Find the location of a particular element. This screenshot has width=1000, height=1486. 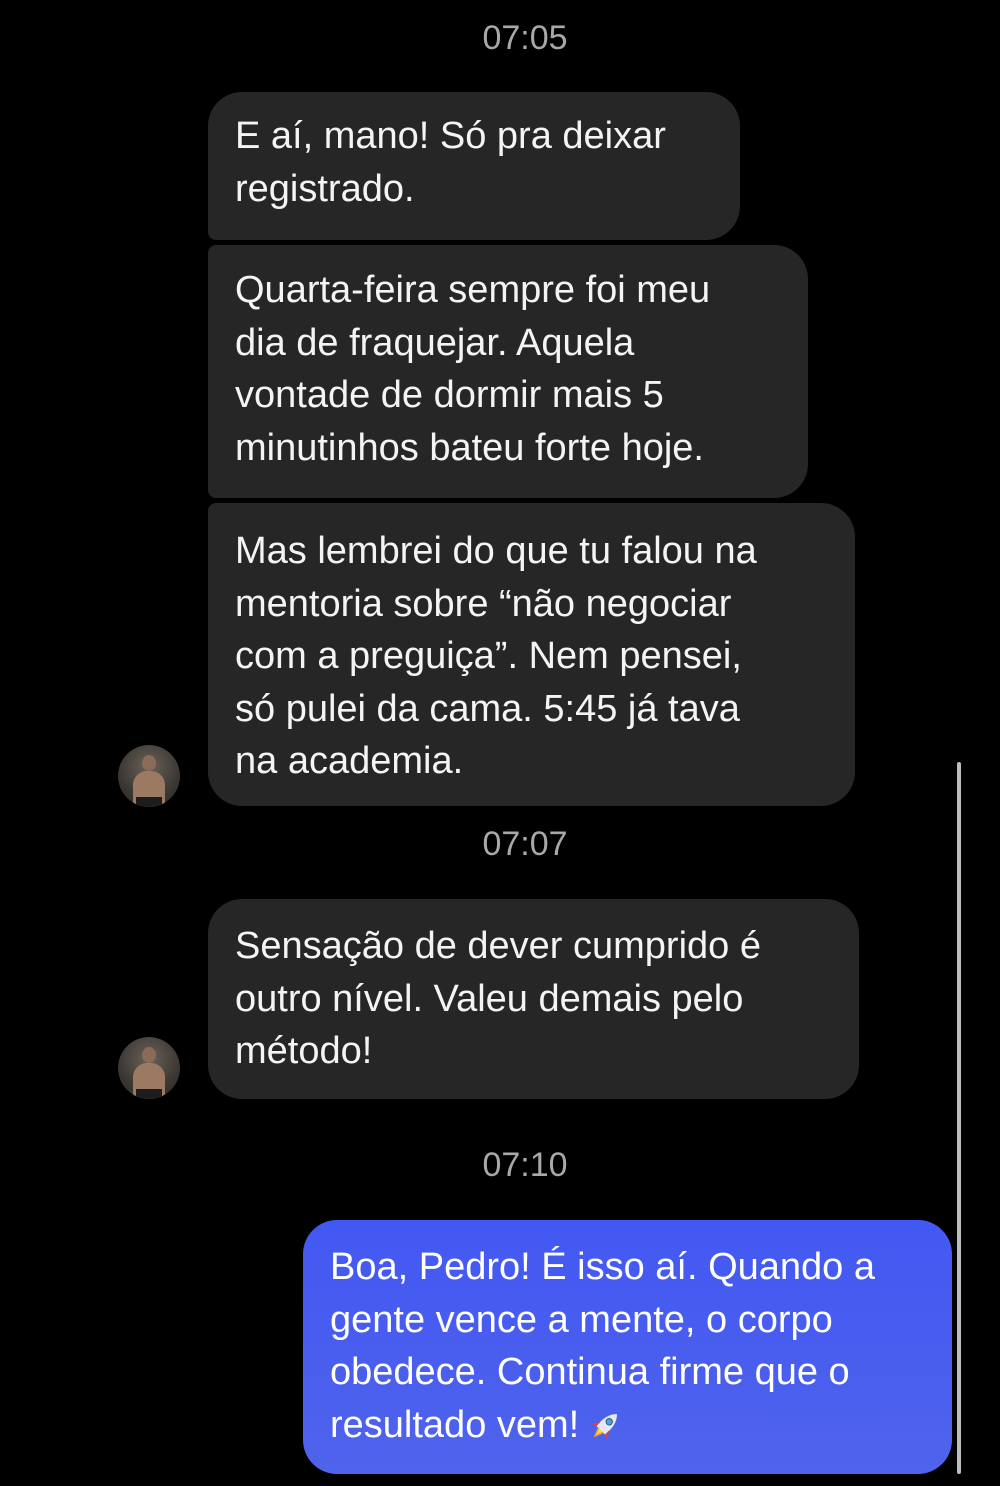

message-line: Boa, Pedro! É isso aí. Quando a is located at coordinates (603, 1267).